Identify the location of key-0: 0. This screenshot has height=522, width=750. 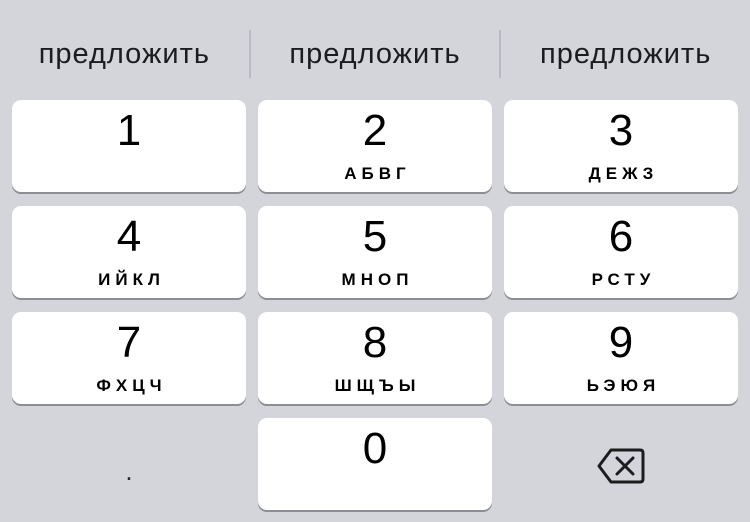
(375, 464).